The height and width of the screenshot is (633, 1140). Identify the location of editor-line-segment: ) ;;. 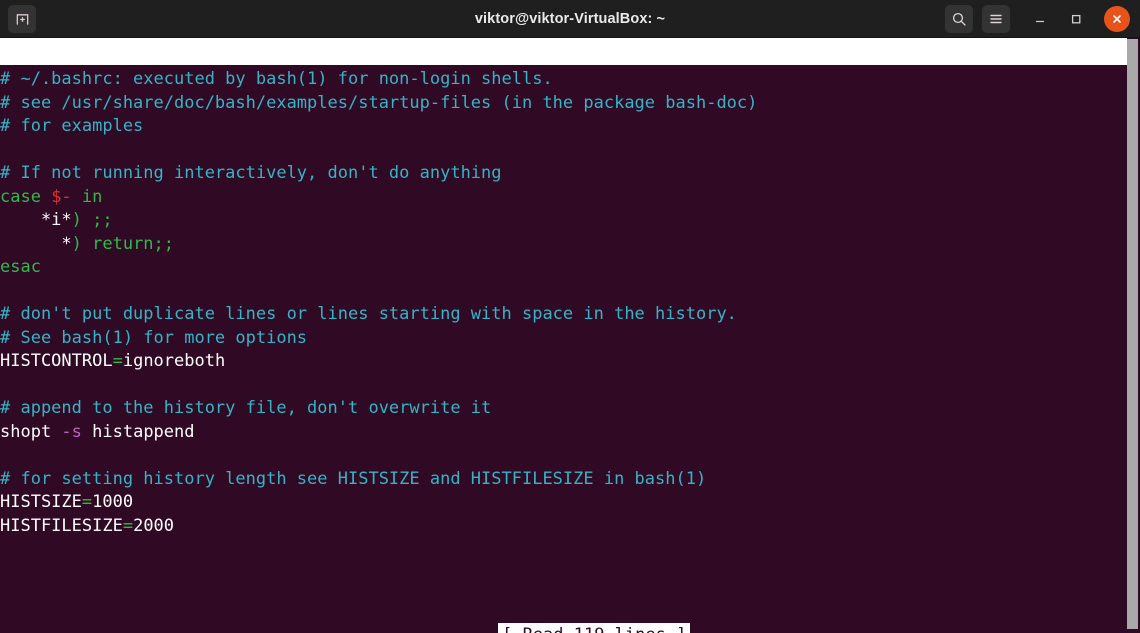
(92, 220).